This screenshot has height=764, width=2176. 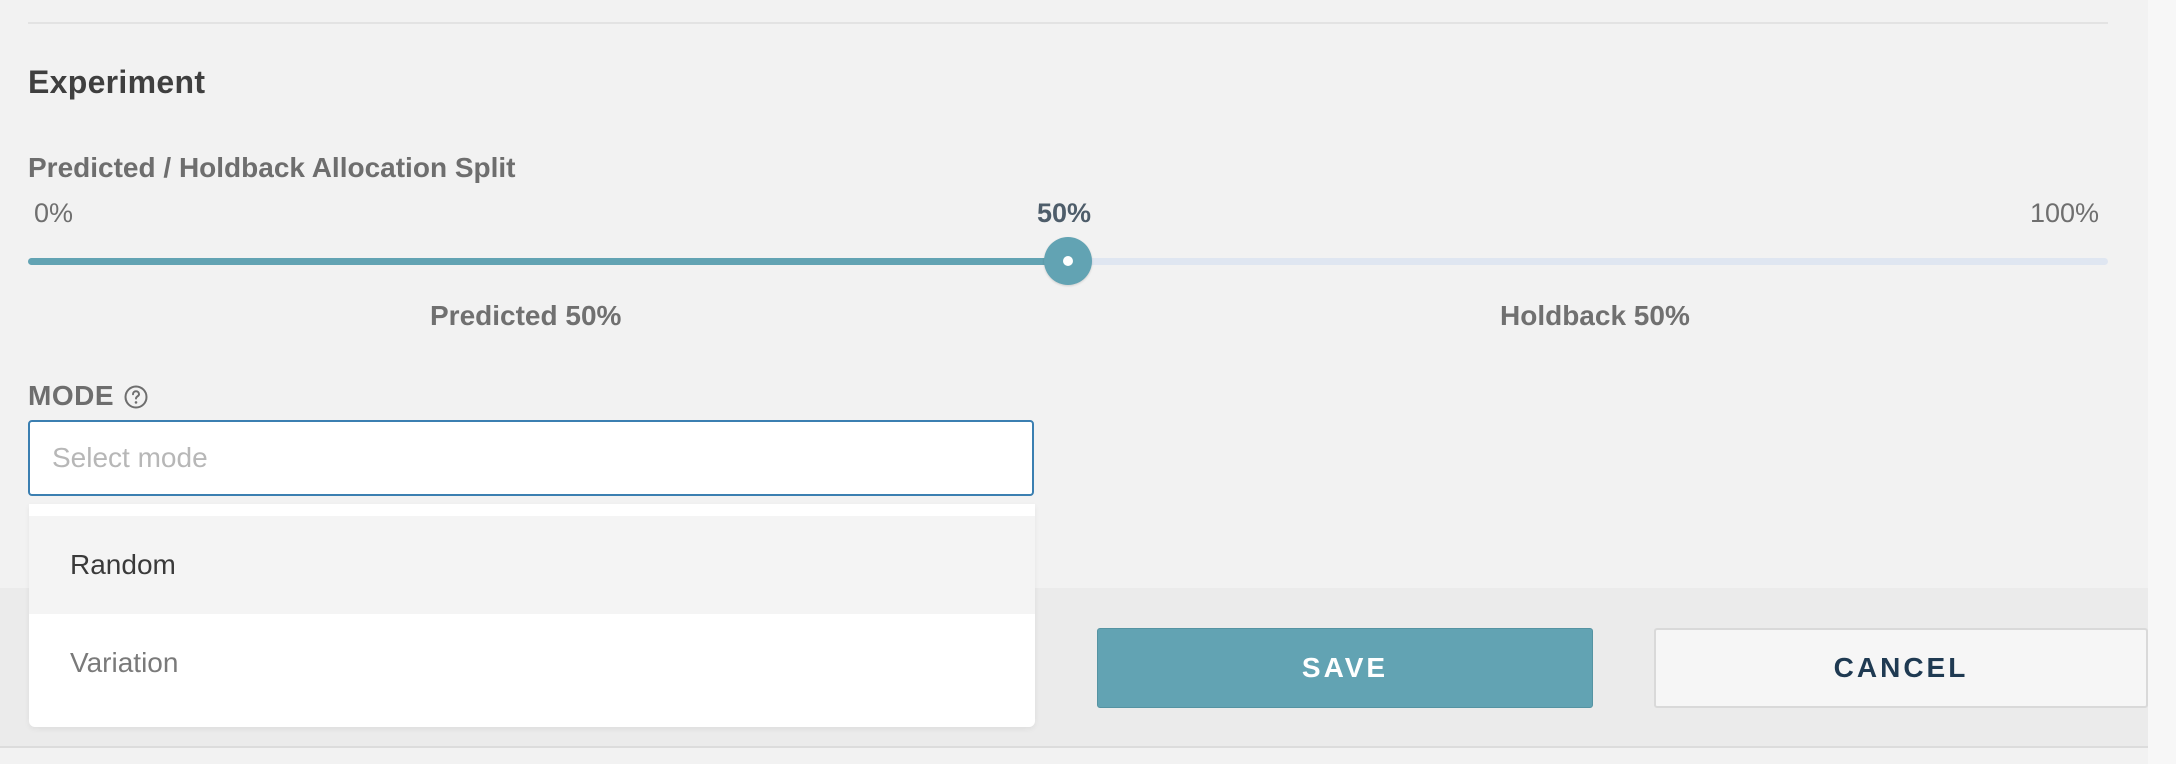 I want to click on mode-label: MODE, so click(x=88, y=396).